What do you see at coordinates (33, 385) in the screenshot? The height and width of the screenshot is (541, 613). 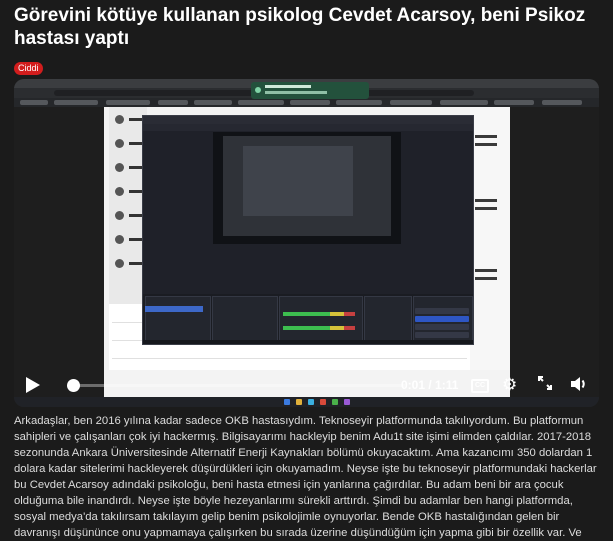 I see `play-icon` at bounding box center [33, 385].